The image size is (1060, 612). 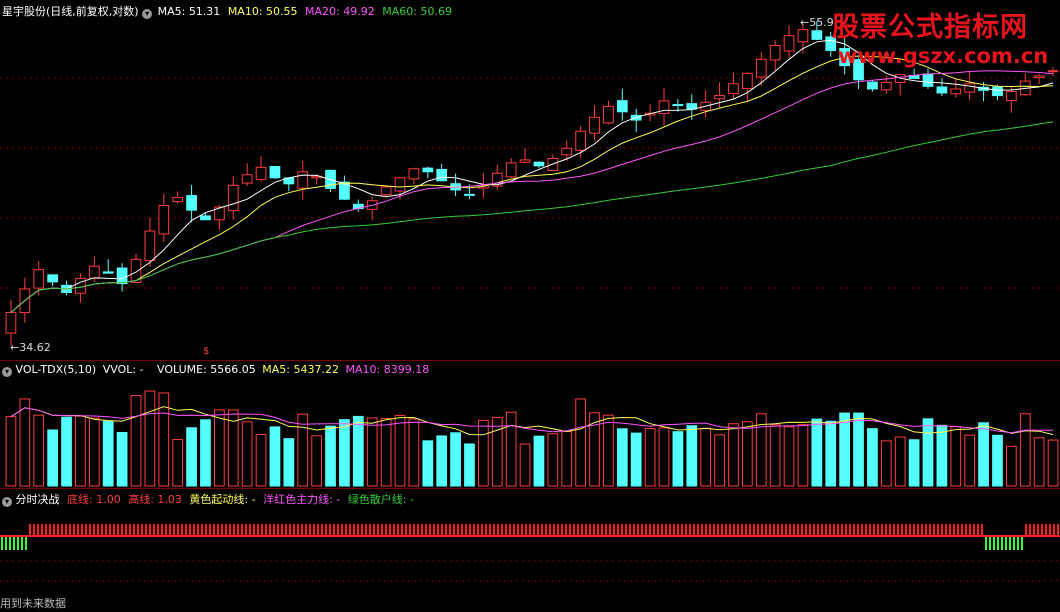 I want to click on signal-green-line: 绿色散户线: -, so click(x=380, y=499).